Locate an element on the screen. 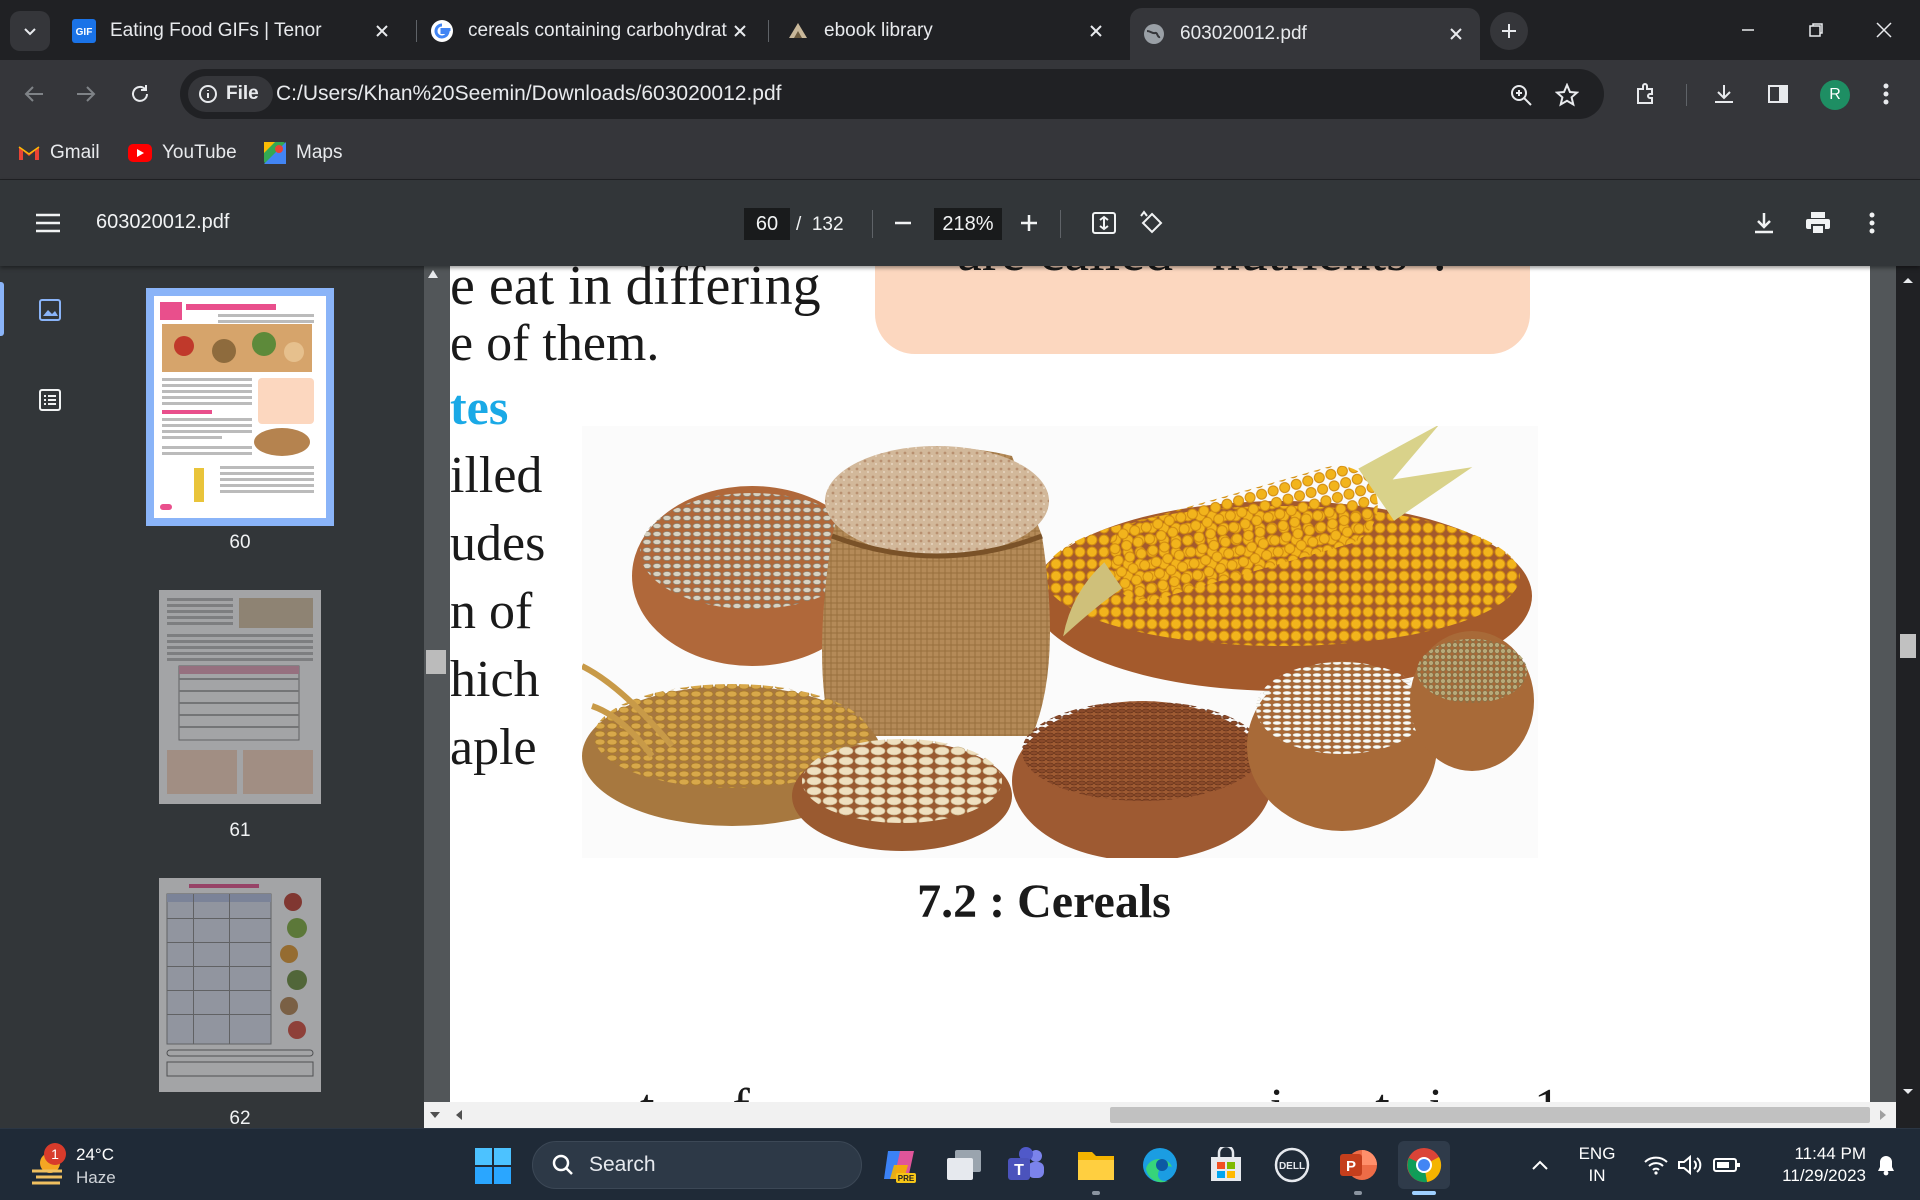  kebab-menu-icon is located at coordinates (1872, 223).